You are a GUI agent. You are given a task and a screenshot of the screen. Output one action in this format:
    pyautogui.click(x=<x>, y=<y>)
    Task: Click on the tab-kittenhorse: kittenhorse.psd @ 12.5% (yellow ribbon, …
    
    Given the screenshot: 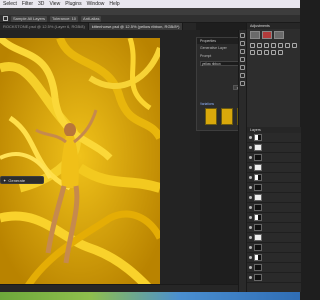 What is the action you would take?
    pyautogui.click(x=136, y=26)
    